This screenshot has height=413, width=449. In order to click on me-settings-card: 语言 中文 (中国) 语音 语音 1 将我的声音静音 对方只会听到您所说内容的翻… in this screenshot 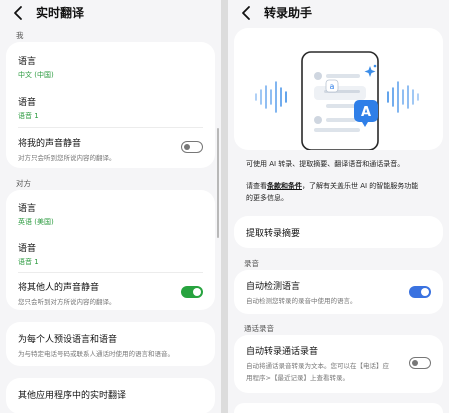, I will do `click(110, 105)`.